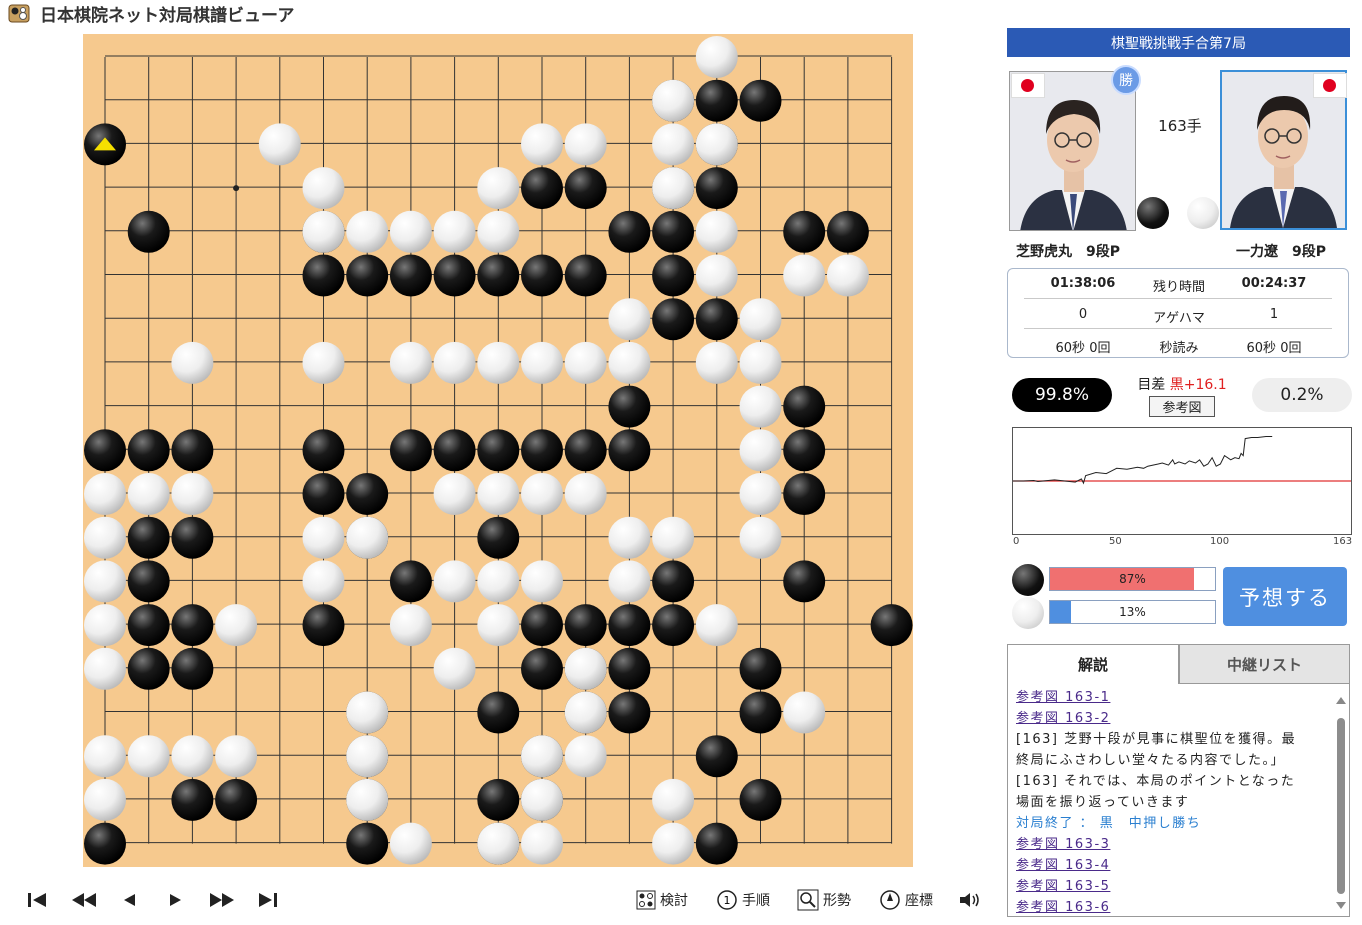 The height and width of the screenshot is (925, 1362). What do you see at coordinates (662, 900) in the screenshot?
I see `kento-button: 検討` at bounding box center [662, 900].